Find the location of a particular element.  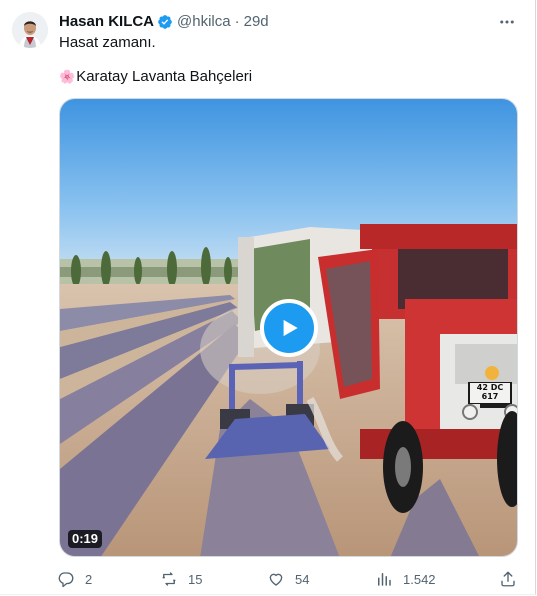

tweet-location-text: Karatay Lavanta Bahçeleri is located at coordinates (164, 76).